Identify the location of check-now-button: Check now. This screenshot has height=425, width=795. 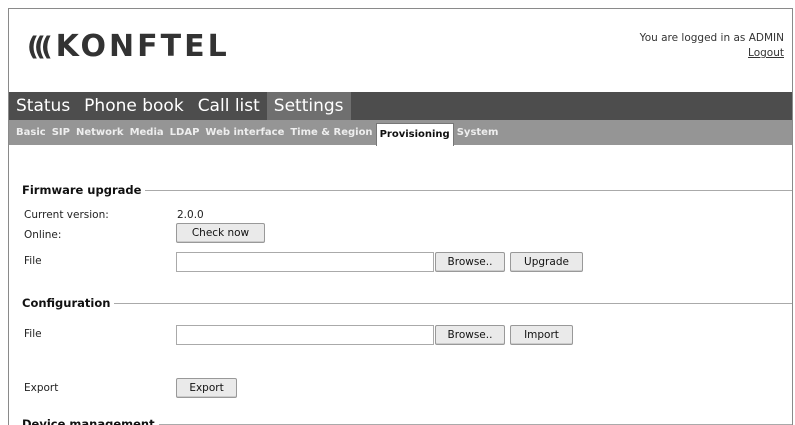
(220, 233).